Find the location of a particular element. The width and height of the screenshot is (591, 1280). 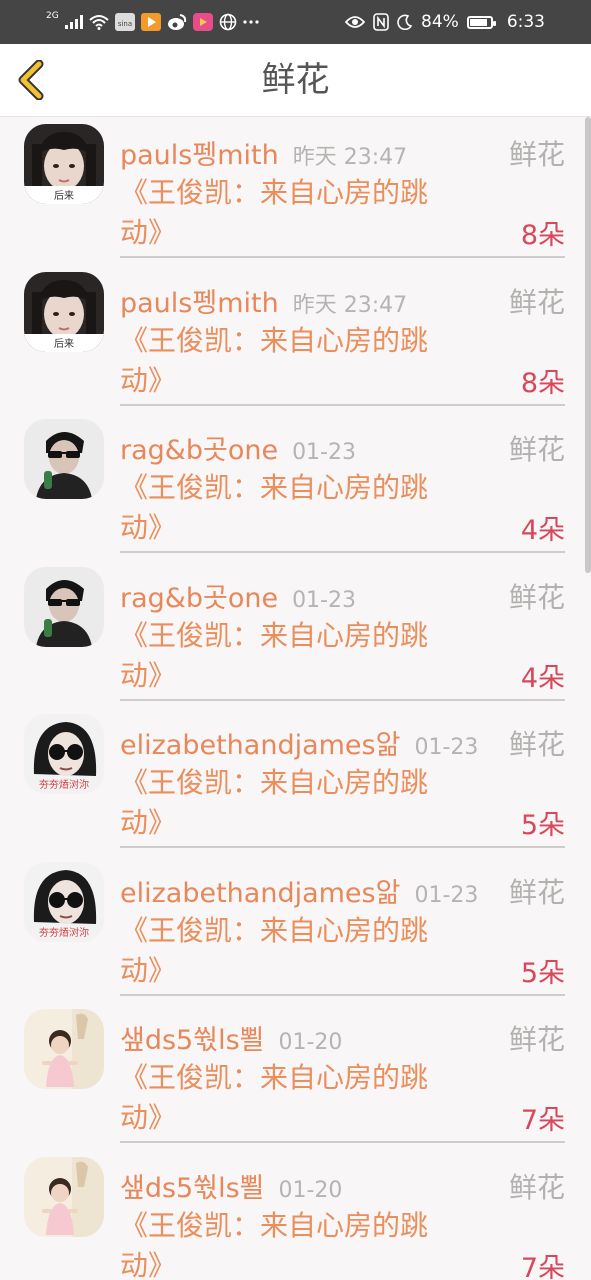

battery-level is located at coordinates (478, 22).